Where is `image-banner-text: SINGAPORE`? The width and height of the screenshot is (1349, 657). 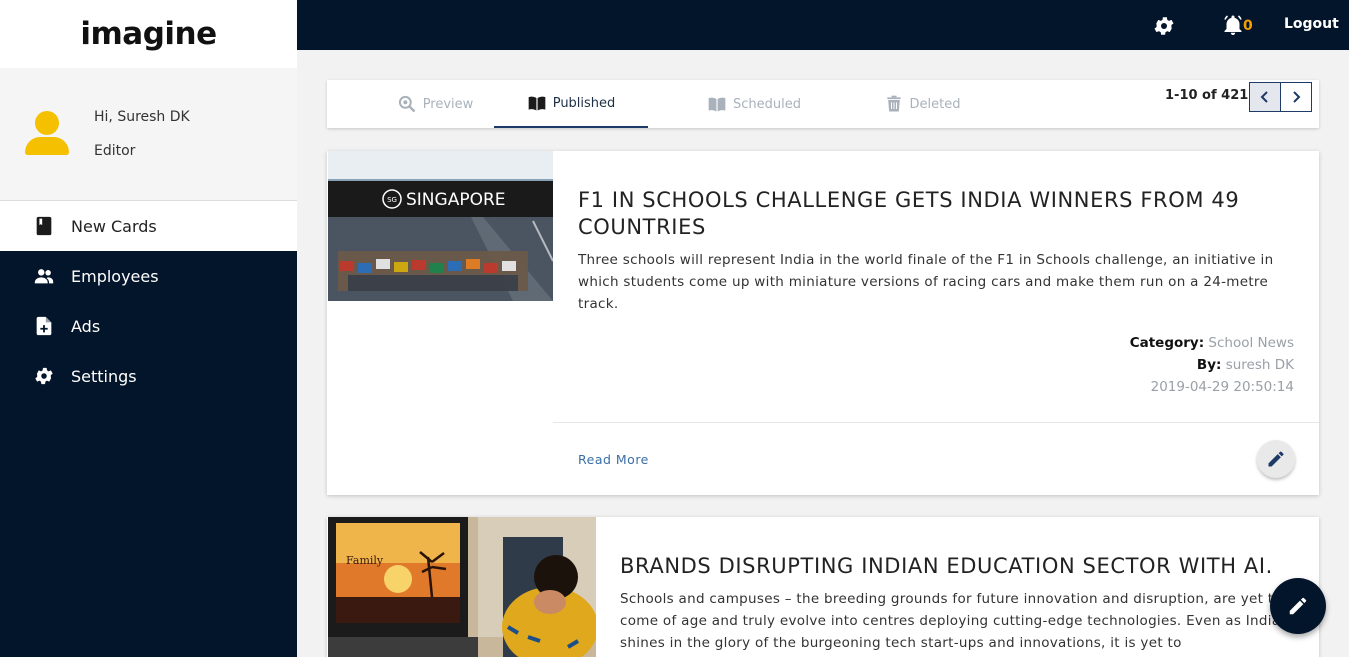 image-banner-text: SINGAPORE is located at coordinates (456, 200).